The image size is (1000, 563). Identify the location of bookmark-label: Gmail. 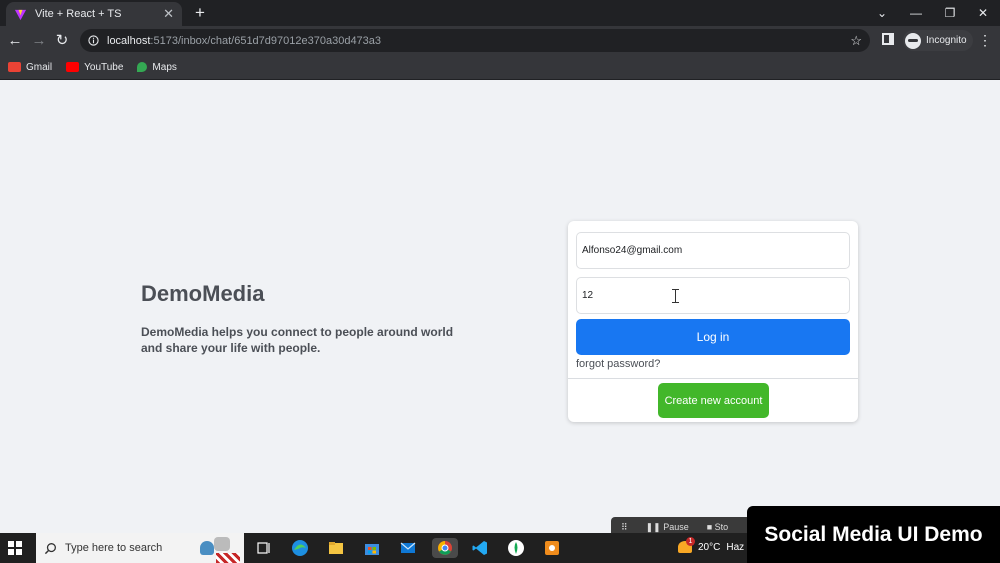
(39, 67).